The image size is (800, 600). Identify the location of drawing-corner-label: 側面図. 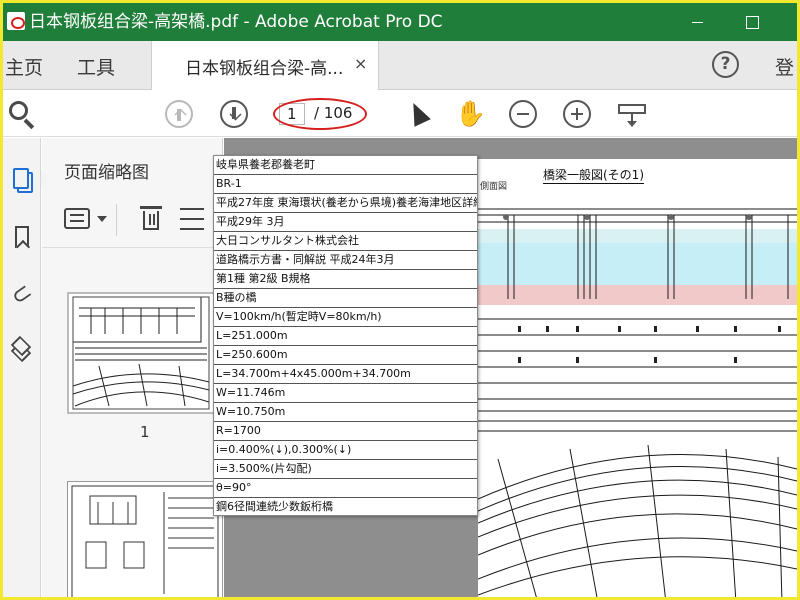
(494, 187).